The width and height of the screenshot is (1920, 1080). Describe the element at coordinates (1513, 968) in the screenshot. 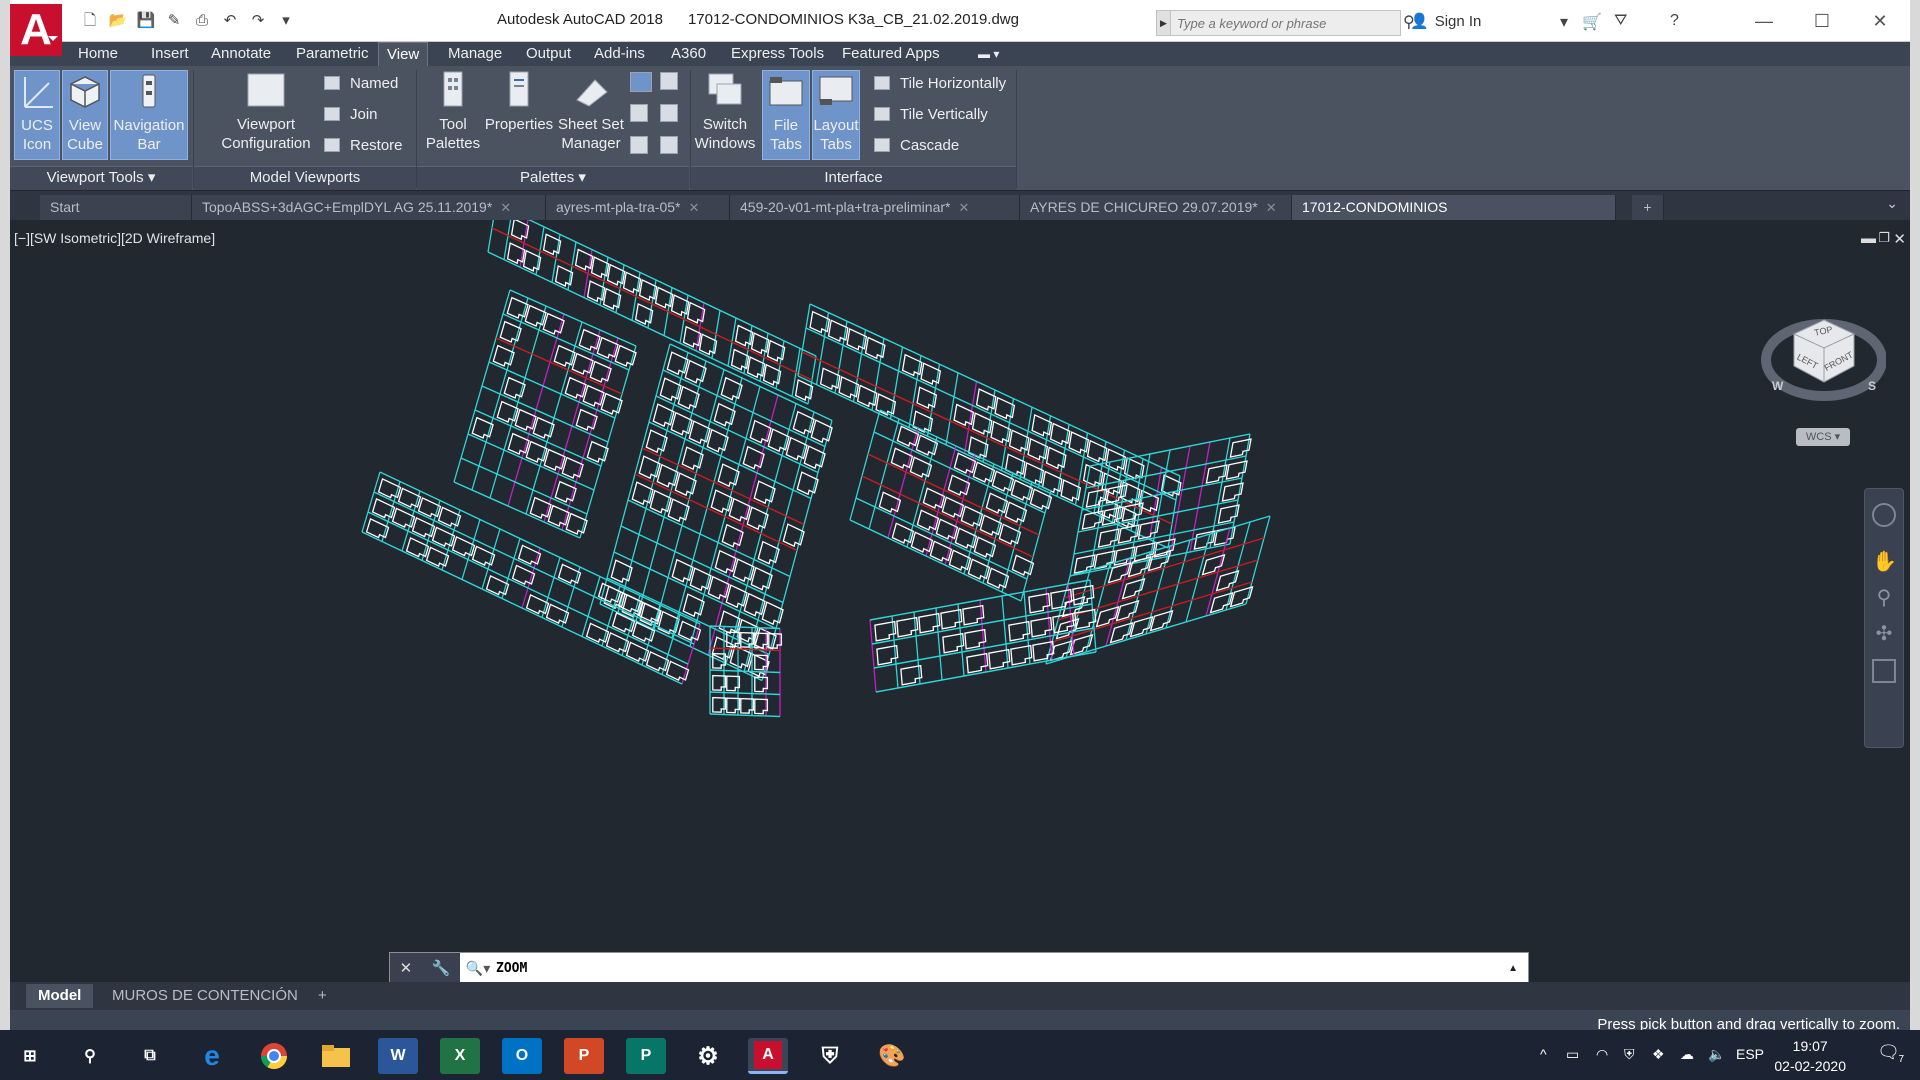

I see `command-history-icon: ▲` at that location.